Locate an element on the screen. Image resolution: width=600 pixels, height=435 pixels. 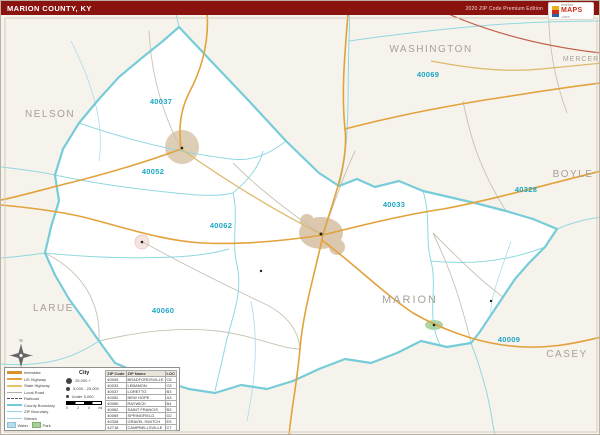
legend-label: Local Road is located at coordinates (34, 392).